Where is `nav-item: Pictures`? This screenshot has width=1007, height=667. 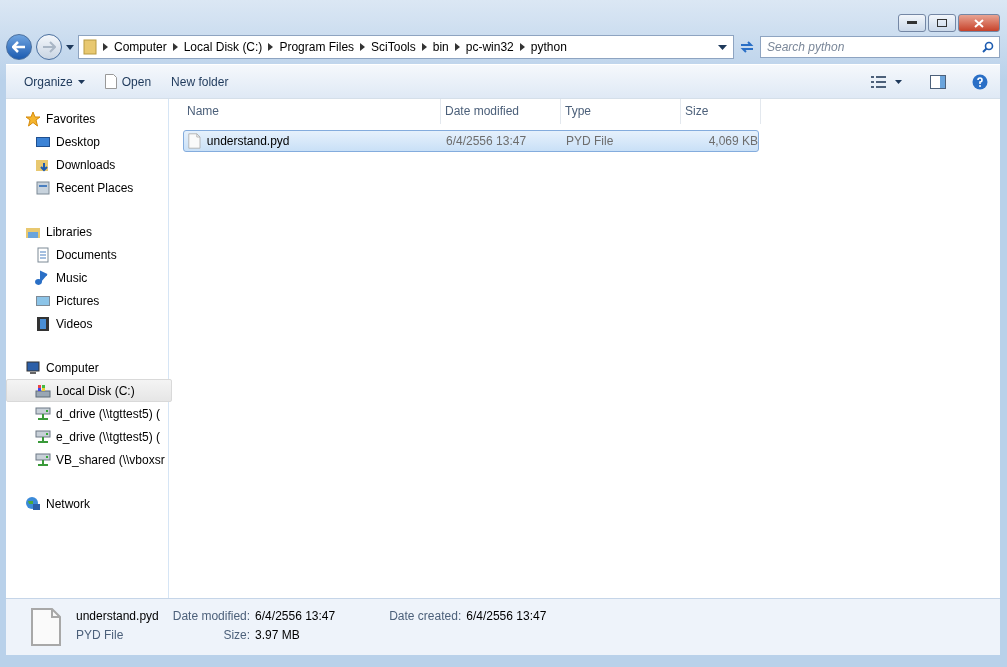 nav-item: Pictures is located at coordinates (89, 300).